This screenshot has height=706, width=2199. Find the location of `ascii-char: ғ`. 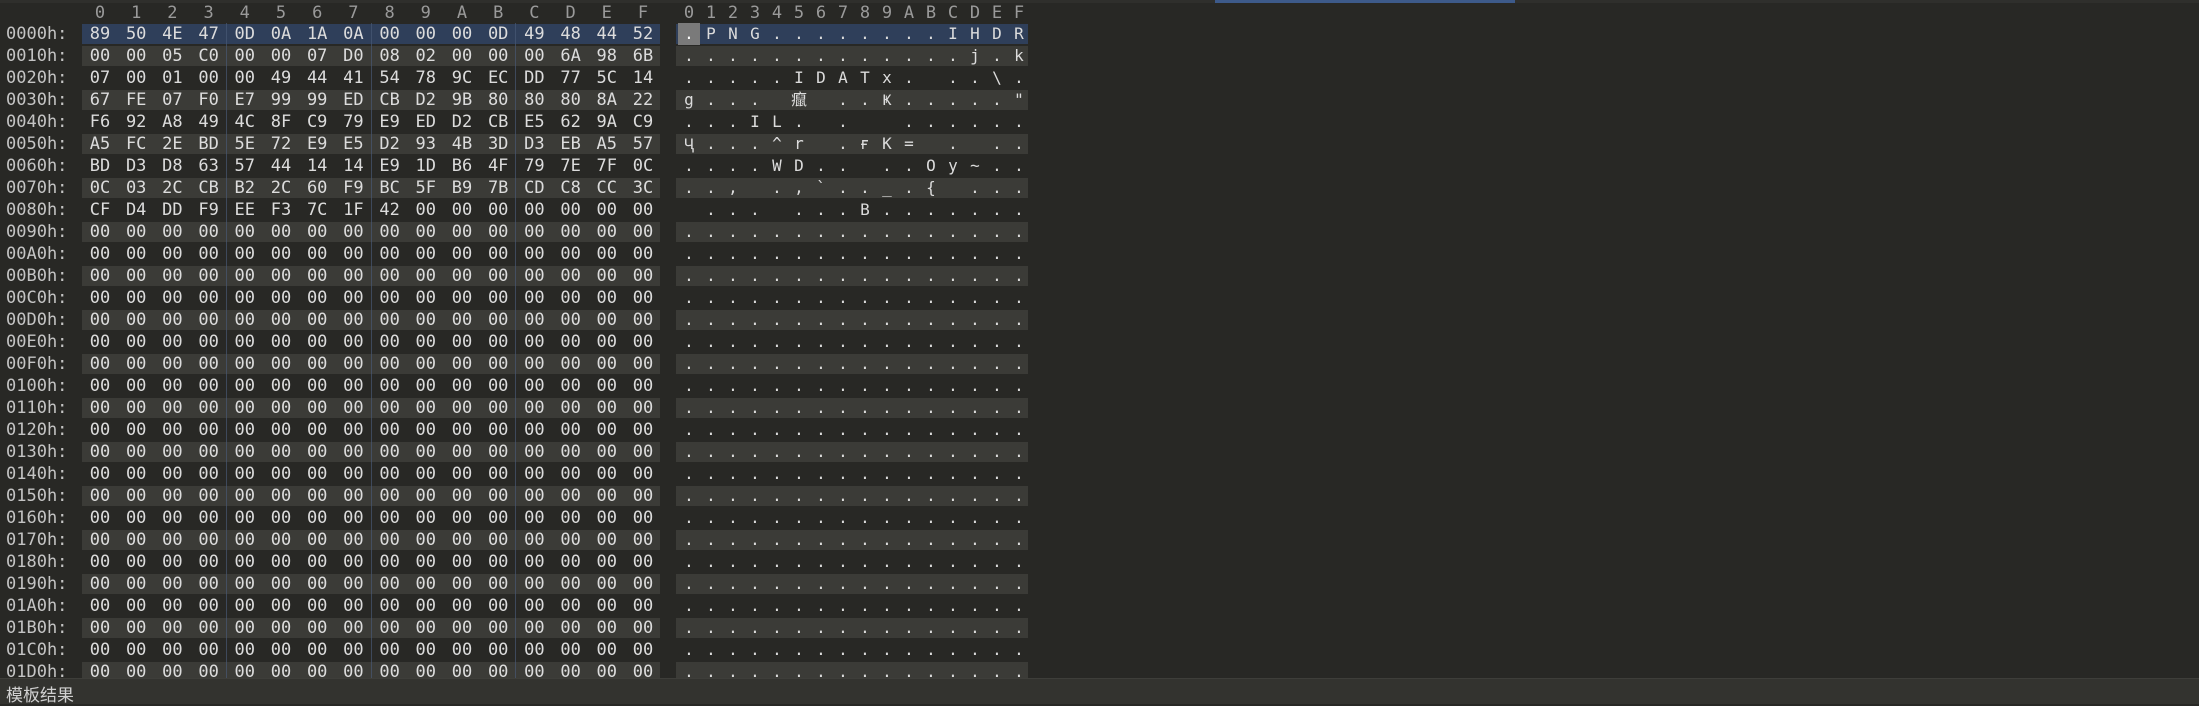

ascii-char: ғ is located at coordinates (865, 144).